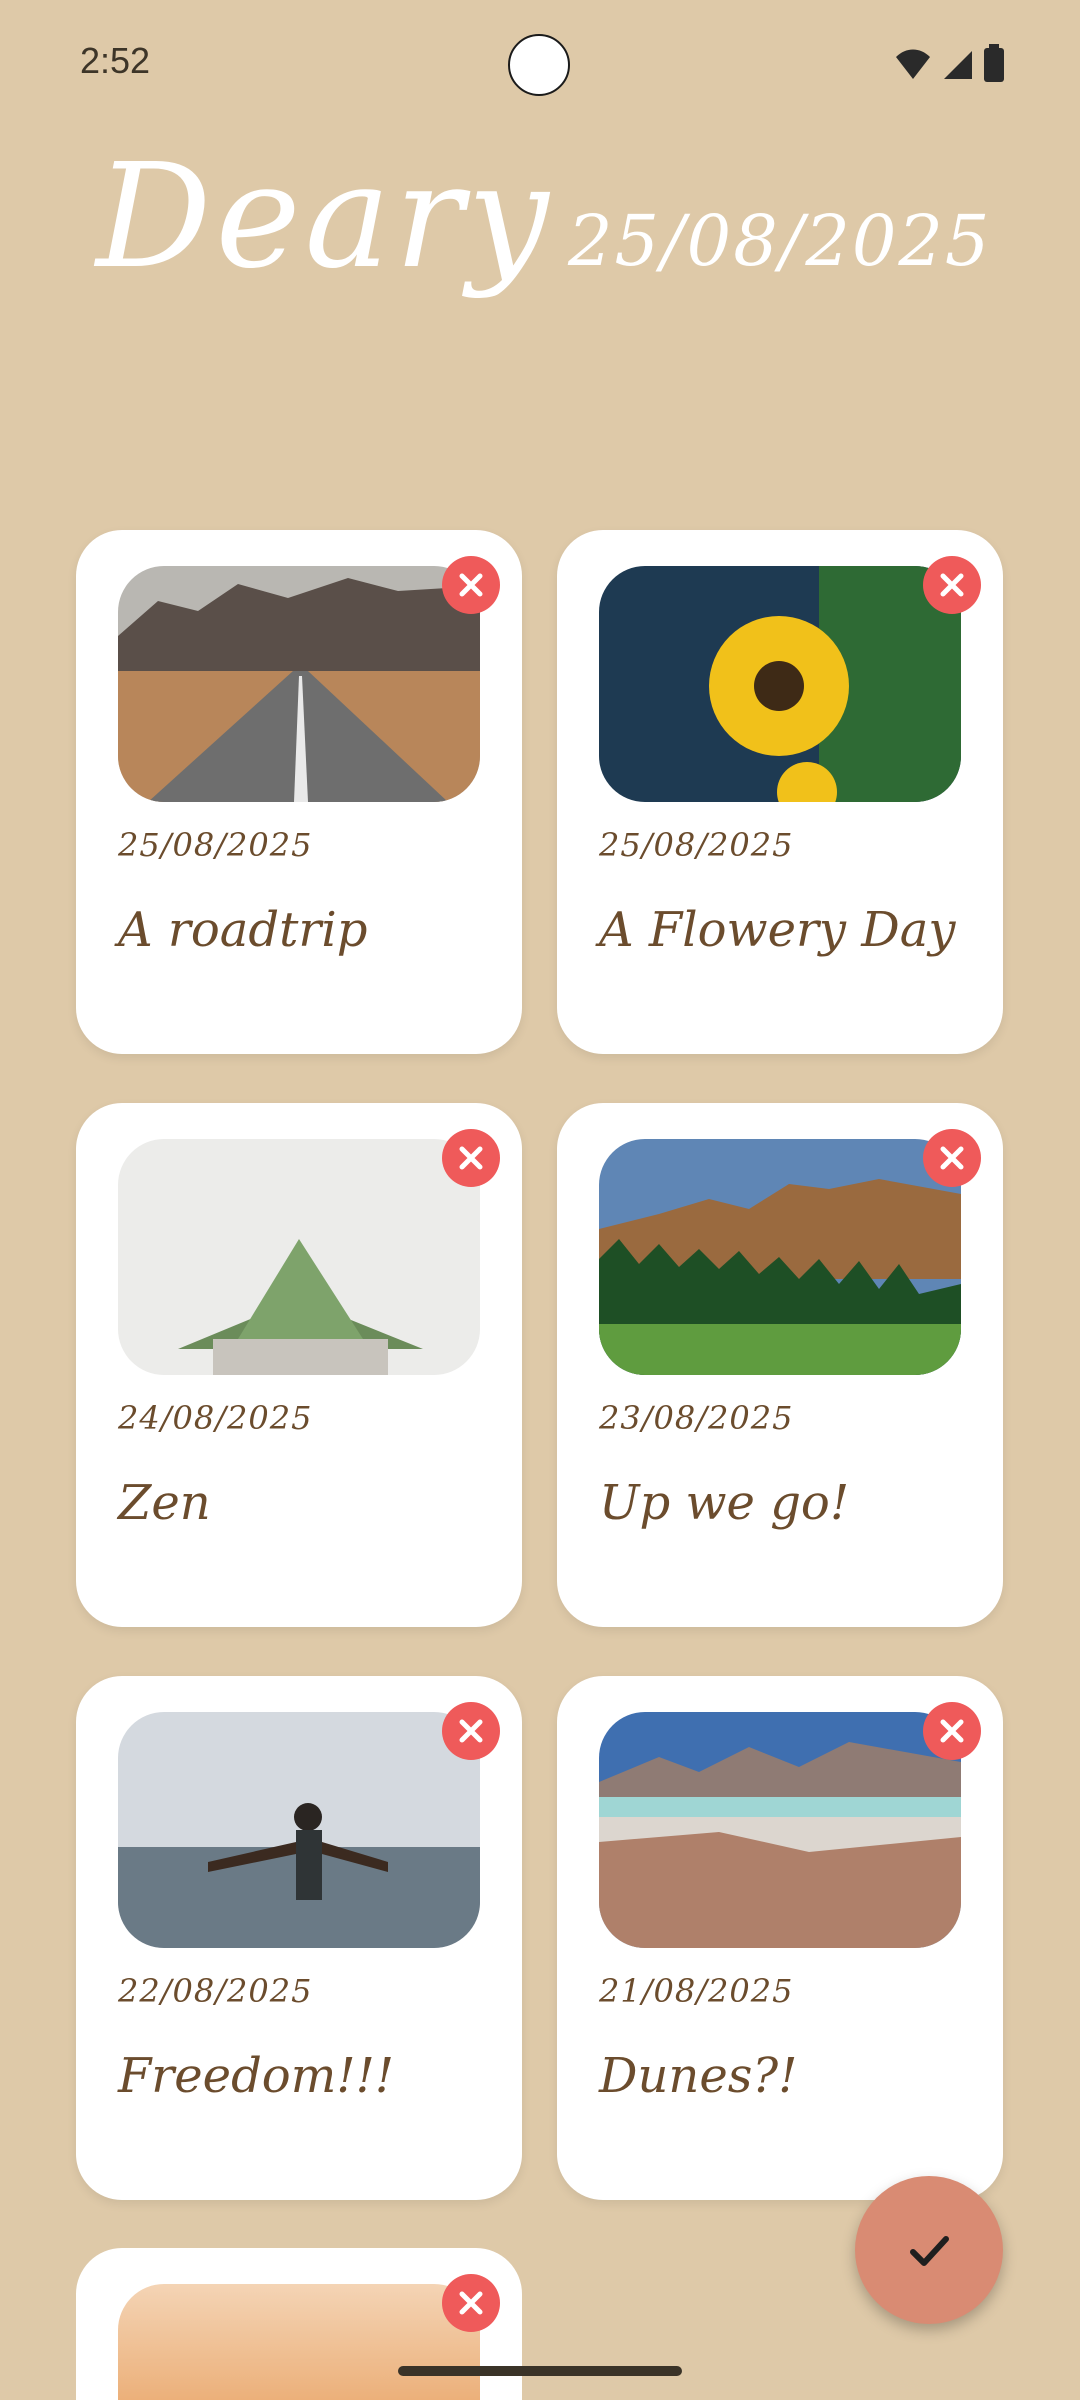  I want to click on entry-title: Freedom!!!, so click(256, 2076).